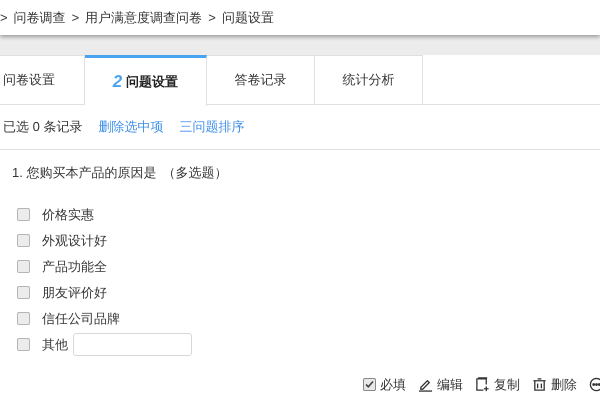 The width and height of the screenshot is (600, 400). I want to click on breadcrumb-item: 问卷调查, so click(40, 18).